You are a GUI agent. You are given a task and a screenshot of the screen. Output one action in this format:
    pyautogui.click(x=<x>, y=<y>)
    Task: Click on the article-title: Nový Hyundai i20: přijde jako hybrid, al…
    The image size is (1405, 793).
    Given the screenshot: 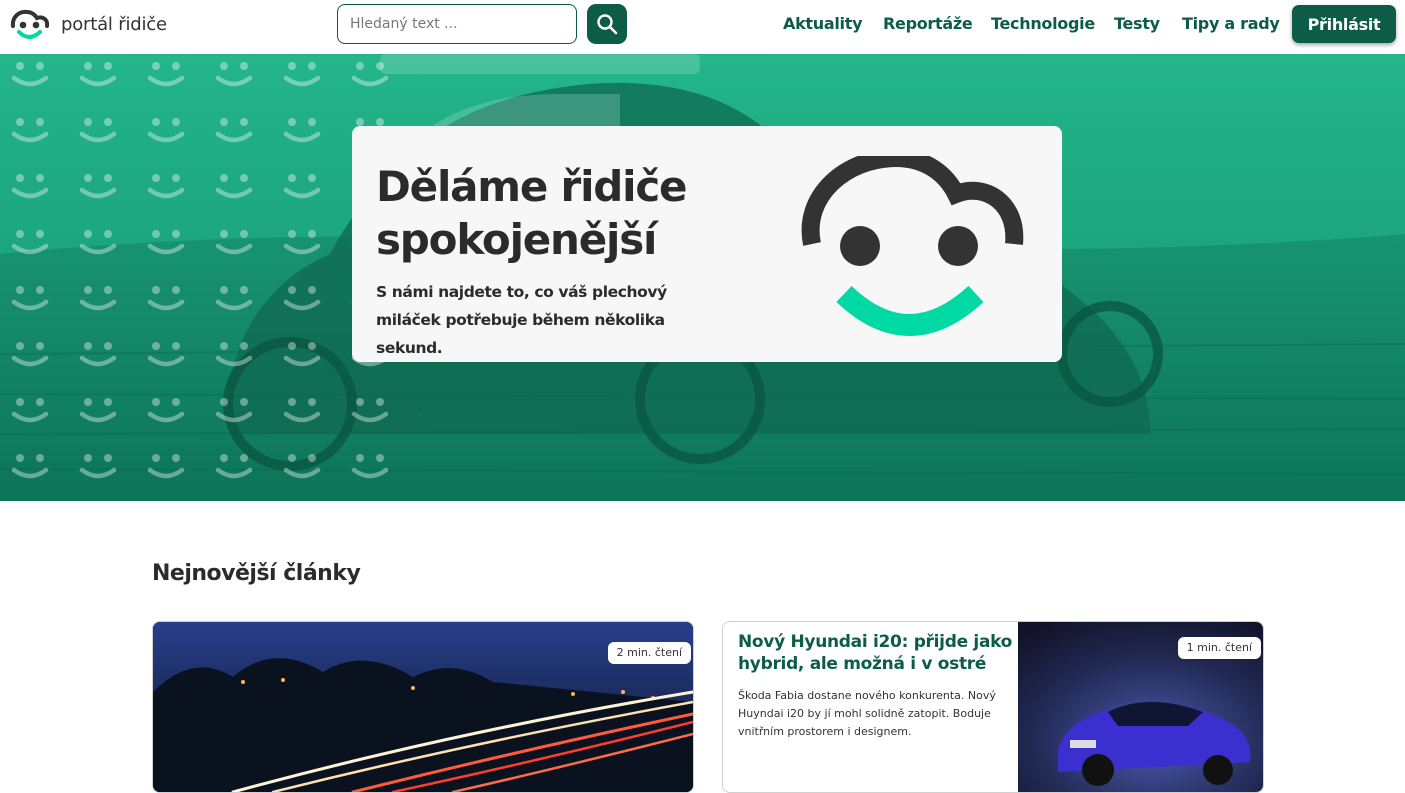 What is the action you would take?
    pyautogui.click(x=875, y=653)
    